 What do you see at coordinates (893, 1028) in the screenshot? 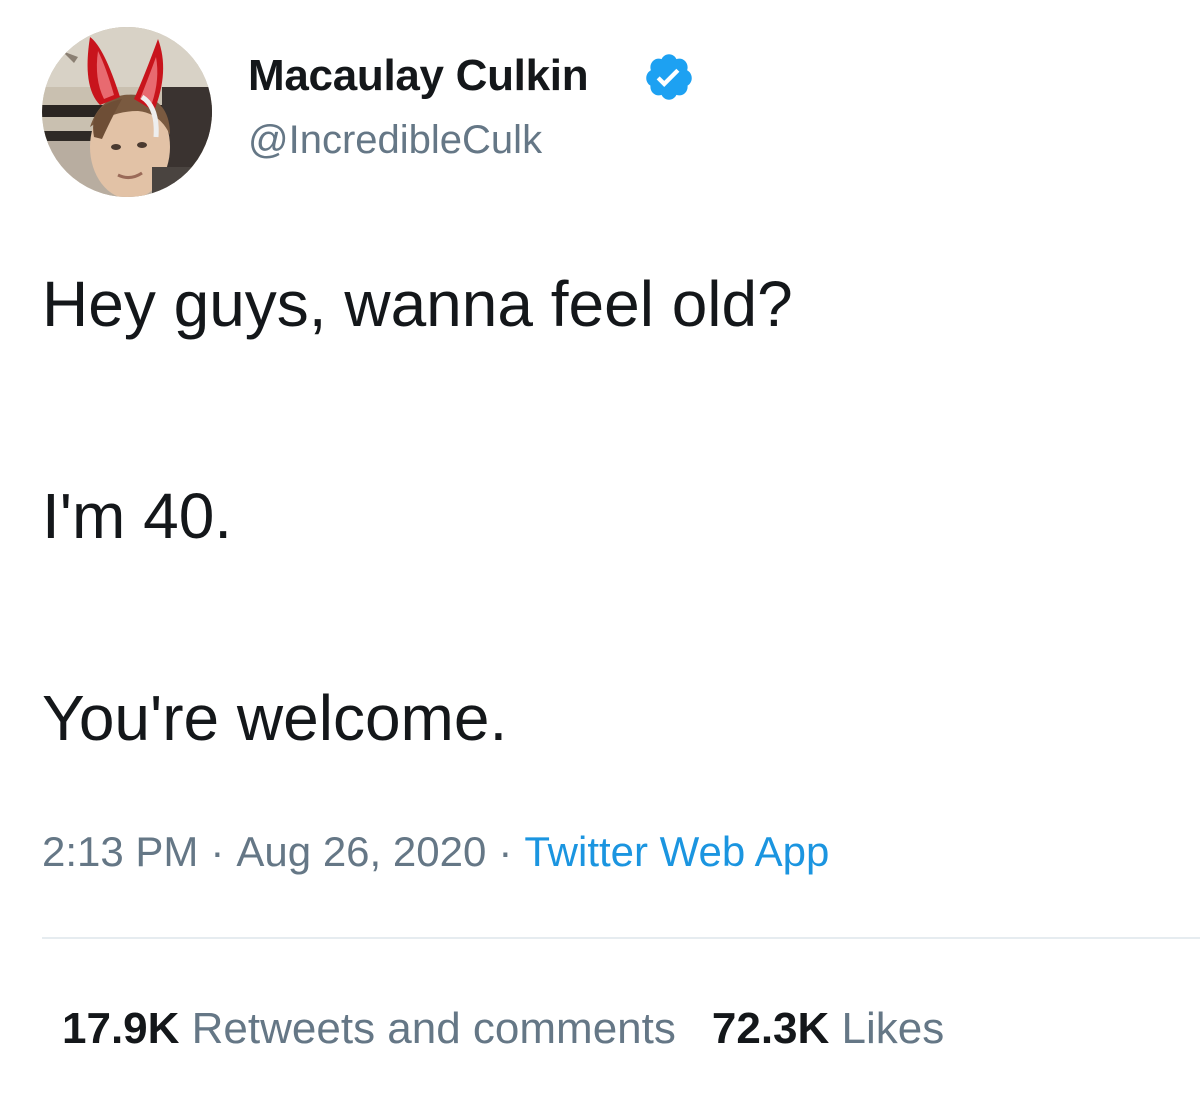
I see `likes-label: Likes` at bounding box center [893, 1028].